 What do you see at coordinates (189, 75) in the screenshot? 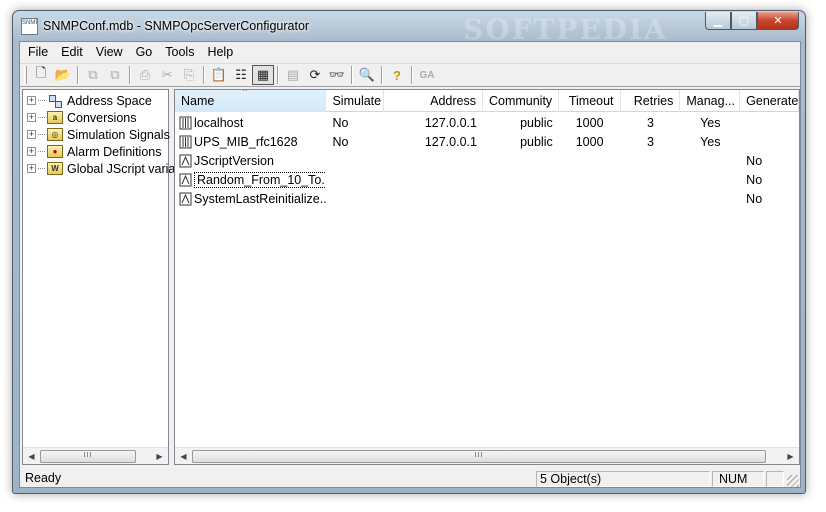
I see `copy-button: ⎘` at bounding box center [189, 75].